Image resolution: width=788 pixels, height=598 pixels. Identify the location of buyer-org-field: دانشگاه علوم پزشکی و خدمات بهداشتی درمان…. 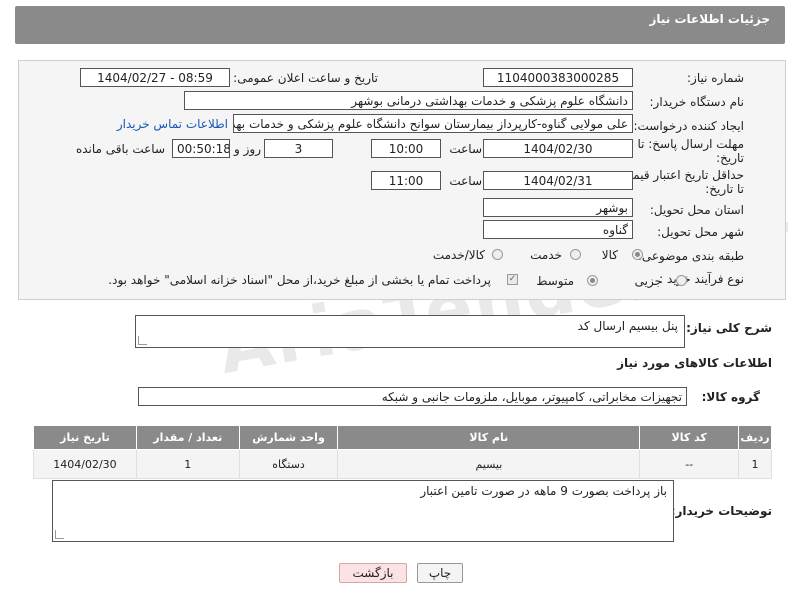
(408, 100).